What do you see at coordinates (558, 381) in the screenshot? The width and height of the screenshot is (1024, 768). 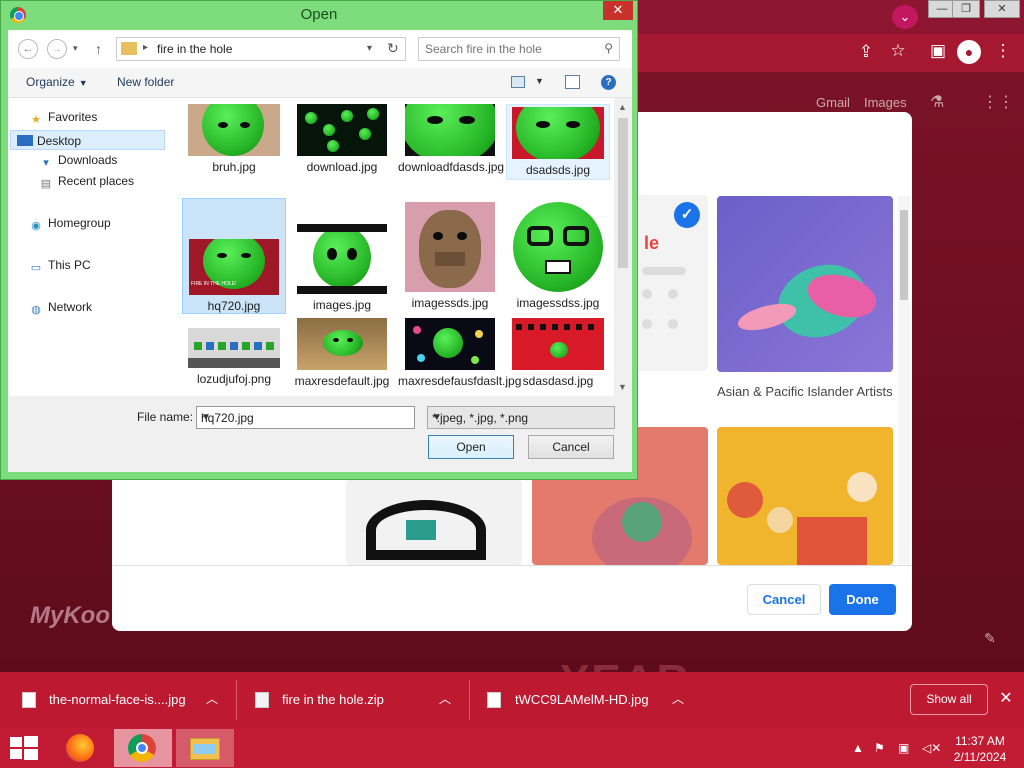 I see `file-name: sdasdasd.jpg` at bounding box center [558, 381].